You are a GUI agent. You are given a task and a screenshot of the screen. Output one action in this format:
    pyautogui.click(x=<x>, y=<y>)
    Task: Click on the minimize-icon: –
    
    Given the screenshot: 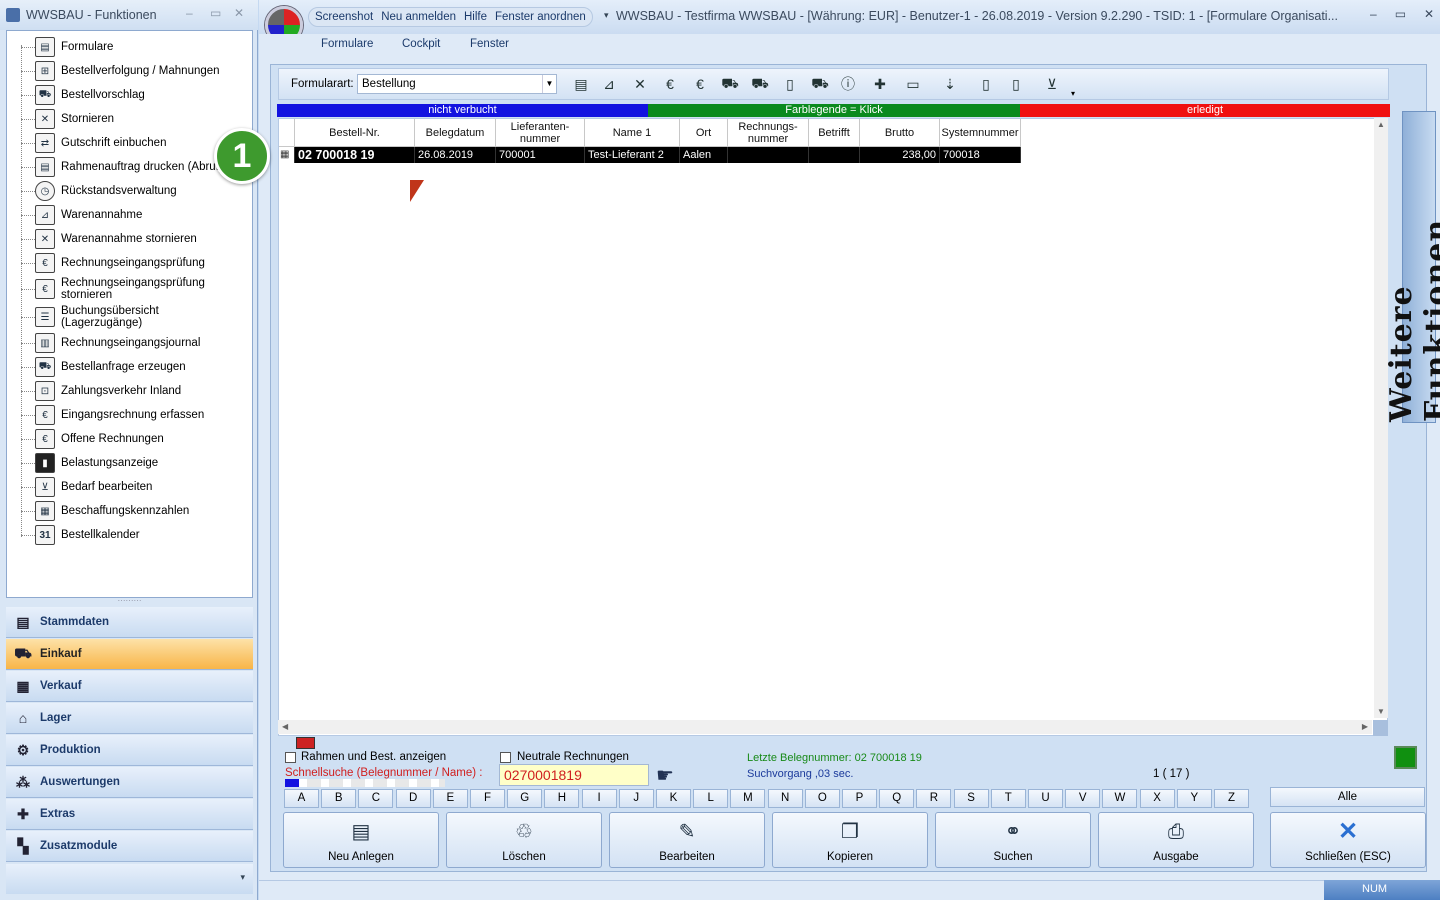 What is the action you would take?
    pyautogui.click(x=189, y=13)
    